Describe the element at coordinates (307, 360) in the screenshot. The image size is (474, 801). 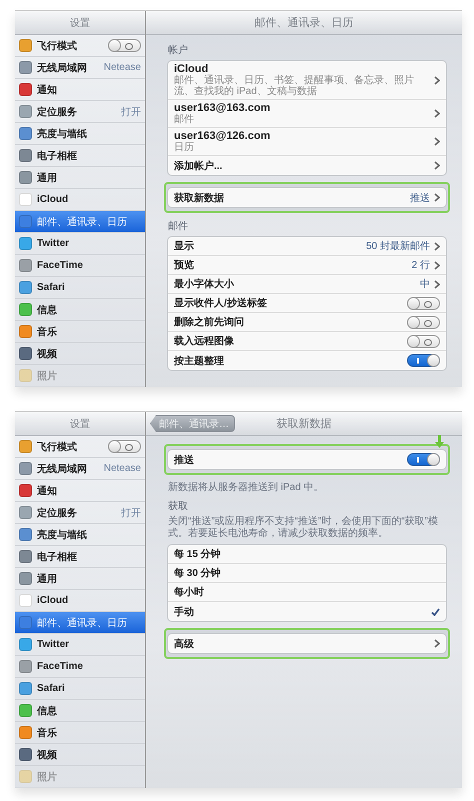
I see `settings-row: 按主题整理` at that location.